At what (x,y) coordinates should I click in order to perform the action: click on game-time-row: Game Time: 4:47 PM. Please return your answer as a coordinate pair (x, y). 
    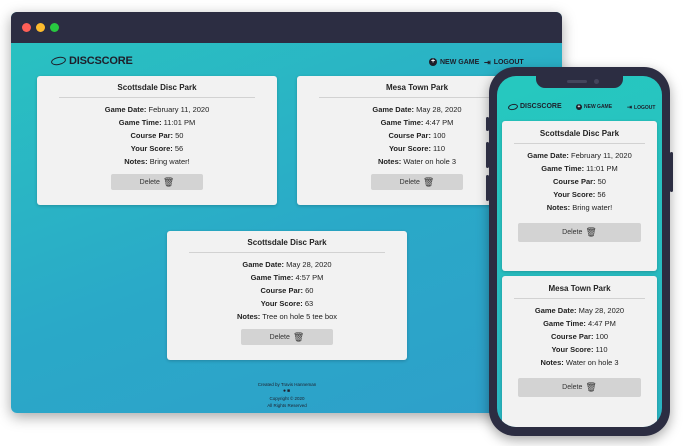
    Looking at the image, I should click on (579, 323).